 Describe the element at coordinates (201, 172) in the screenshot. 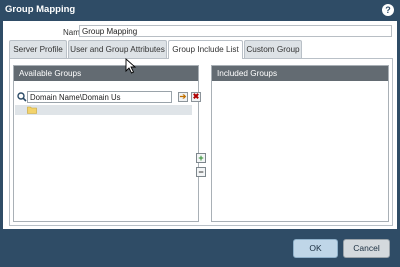

I see `minus-icon: −` at that location.